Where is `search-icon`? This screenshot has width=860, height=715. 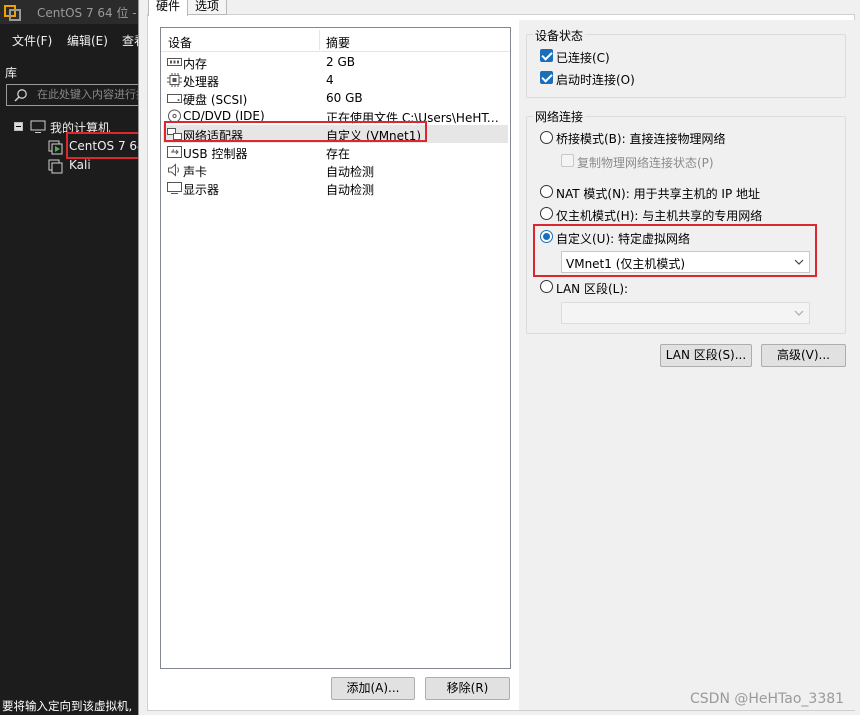
search-icon is located at coordinates (20, 95).